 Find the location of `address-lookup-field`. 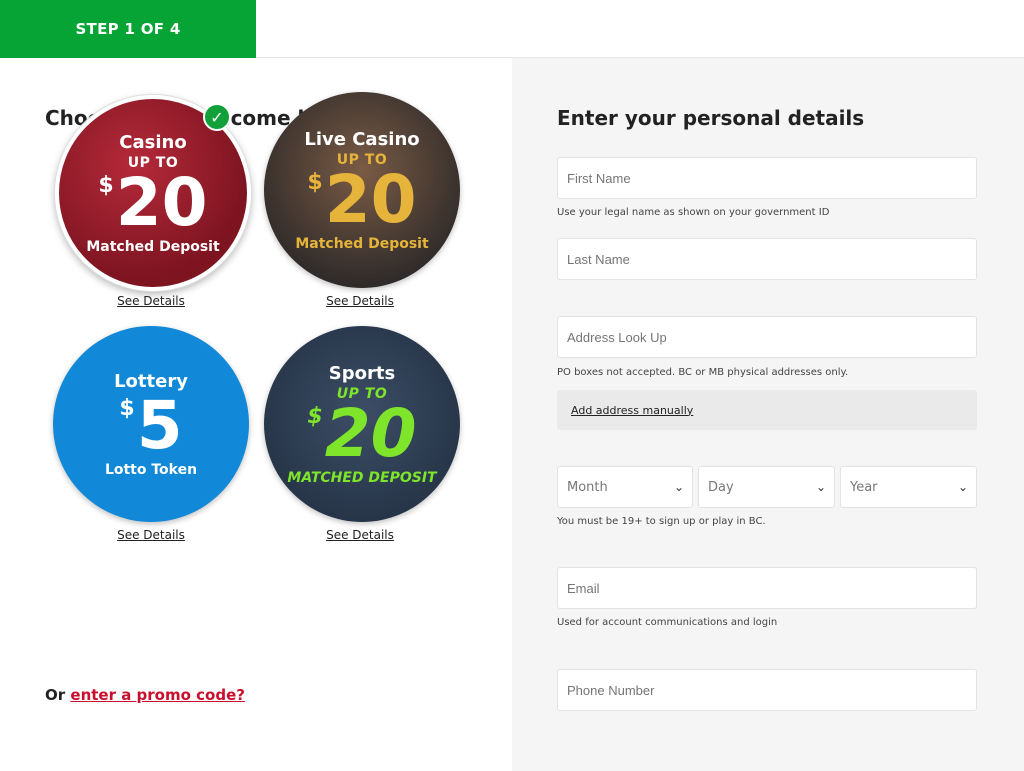

address-lookup-field is located at coordinates (767, 337).